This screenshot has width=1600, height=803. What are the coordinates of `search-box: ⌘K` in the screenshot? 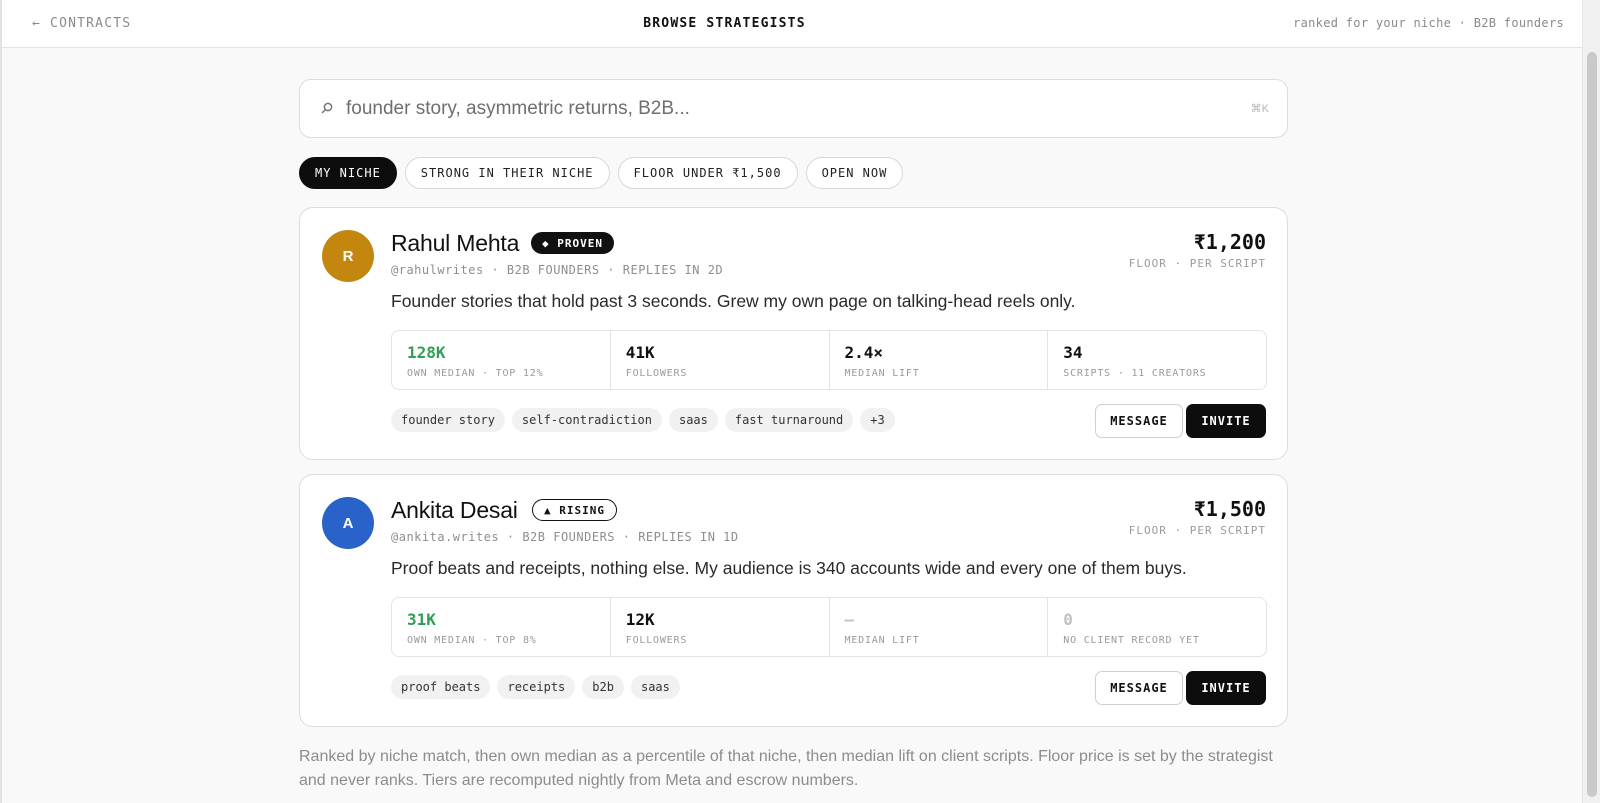 It's located at (793, 108).